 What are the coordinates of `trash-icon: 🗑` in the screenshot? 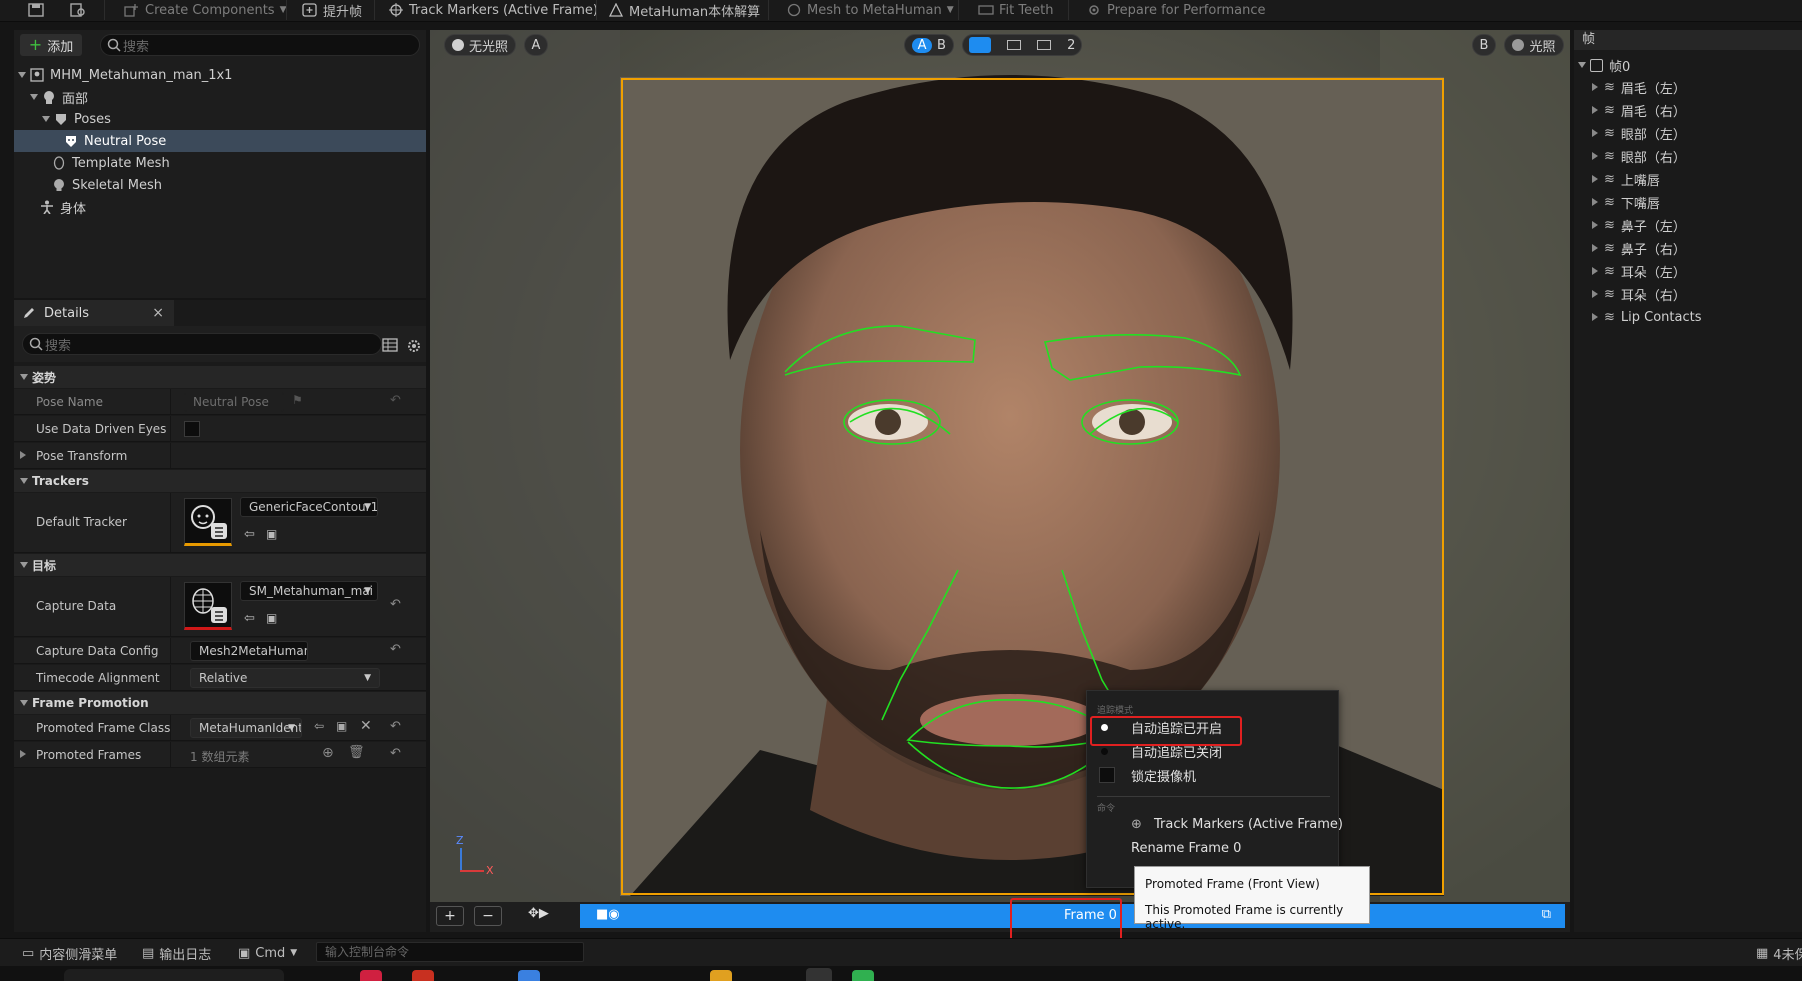 It's located at (356, 752).